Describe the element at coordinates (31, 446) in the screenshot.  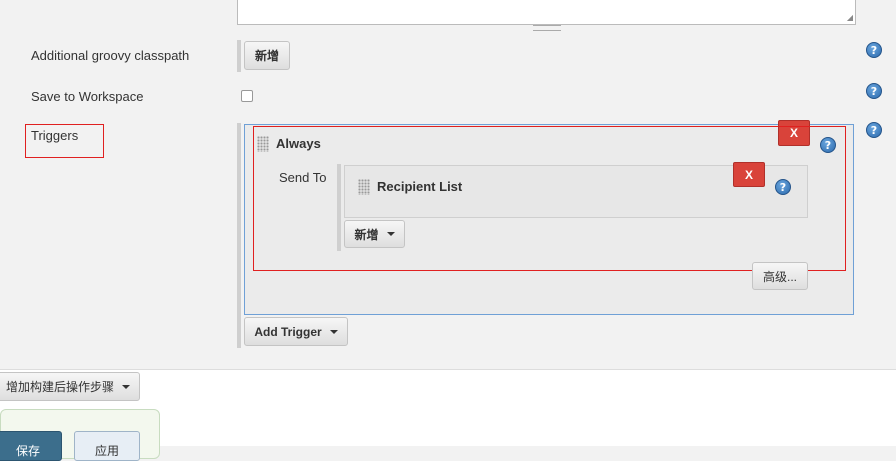
I see `save-button: 保存` at that location.